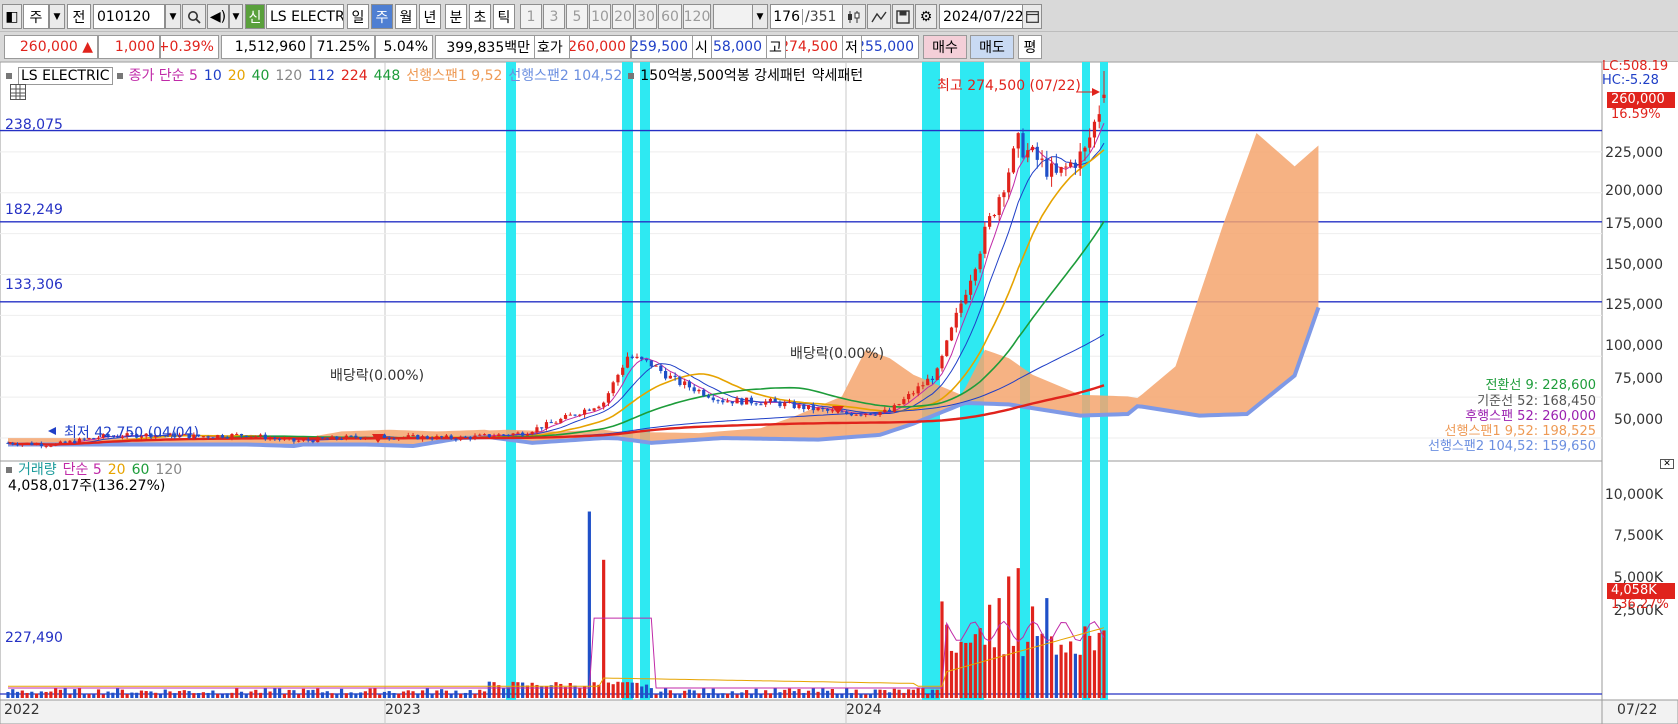 The width and height of the screenshot is (1678, 724). What do you see at coordinates (1638, 420) in the screenshot?
I see `price-tick: 50,000` at bounding box center [1638, 420].